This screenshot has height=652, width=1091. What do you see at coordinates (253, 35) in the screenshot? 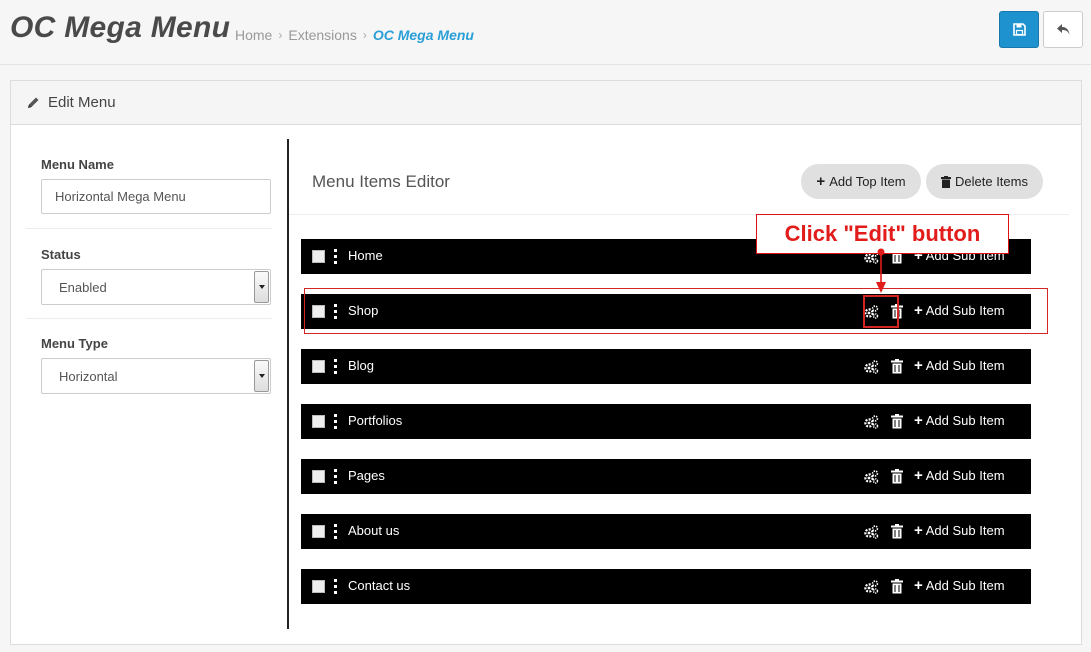
I see `breadcrumb-home: Home` at bounding box center [253, 35].